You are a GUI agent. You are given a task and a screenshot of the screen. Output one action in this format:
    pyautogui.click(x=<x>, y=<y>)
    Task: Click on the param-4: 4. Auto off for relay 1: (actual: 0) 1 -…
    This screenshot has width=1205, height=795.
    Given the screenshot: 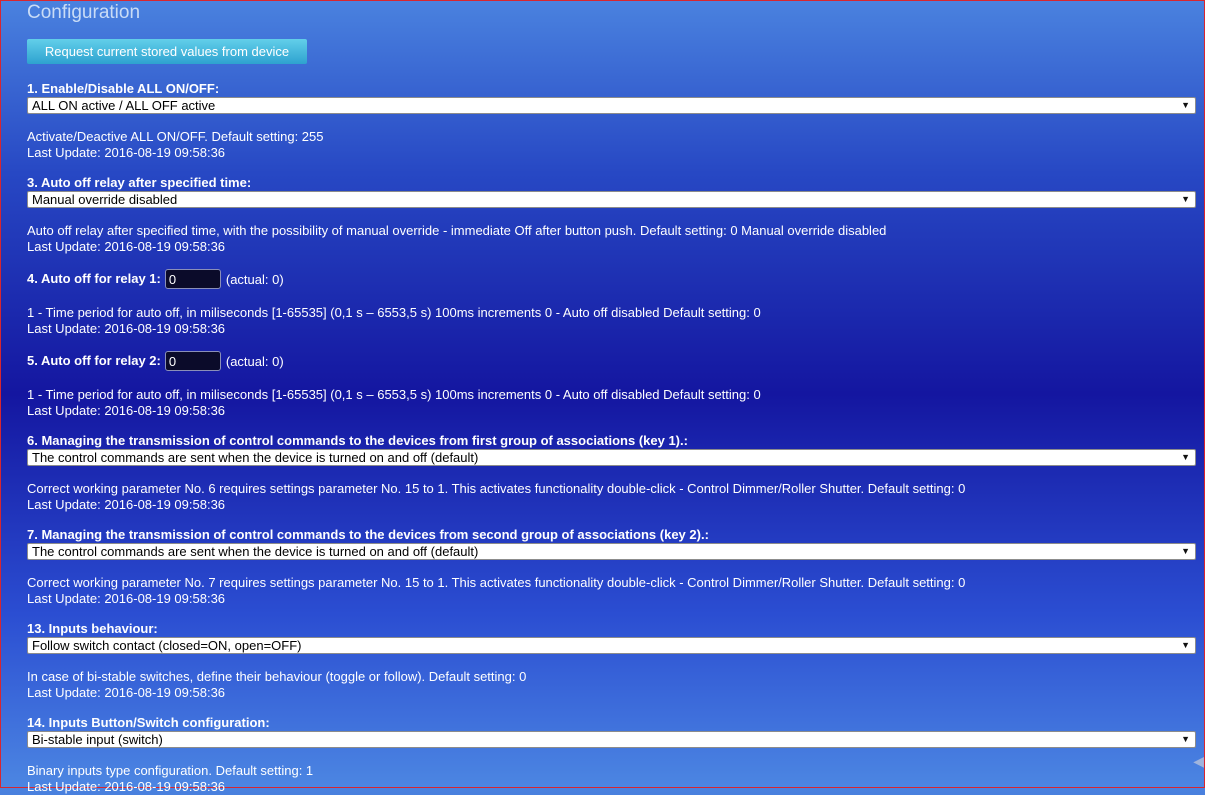 What is the action you would take?
    pyautogui.click(x=611, y=303)
    